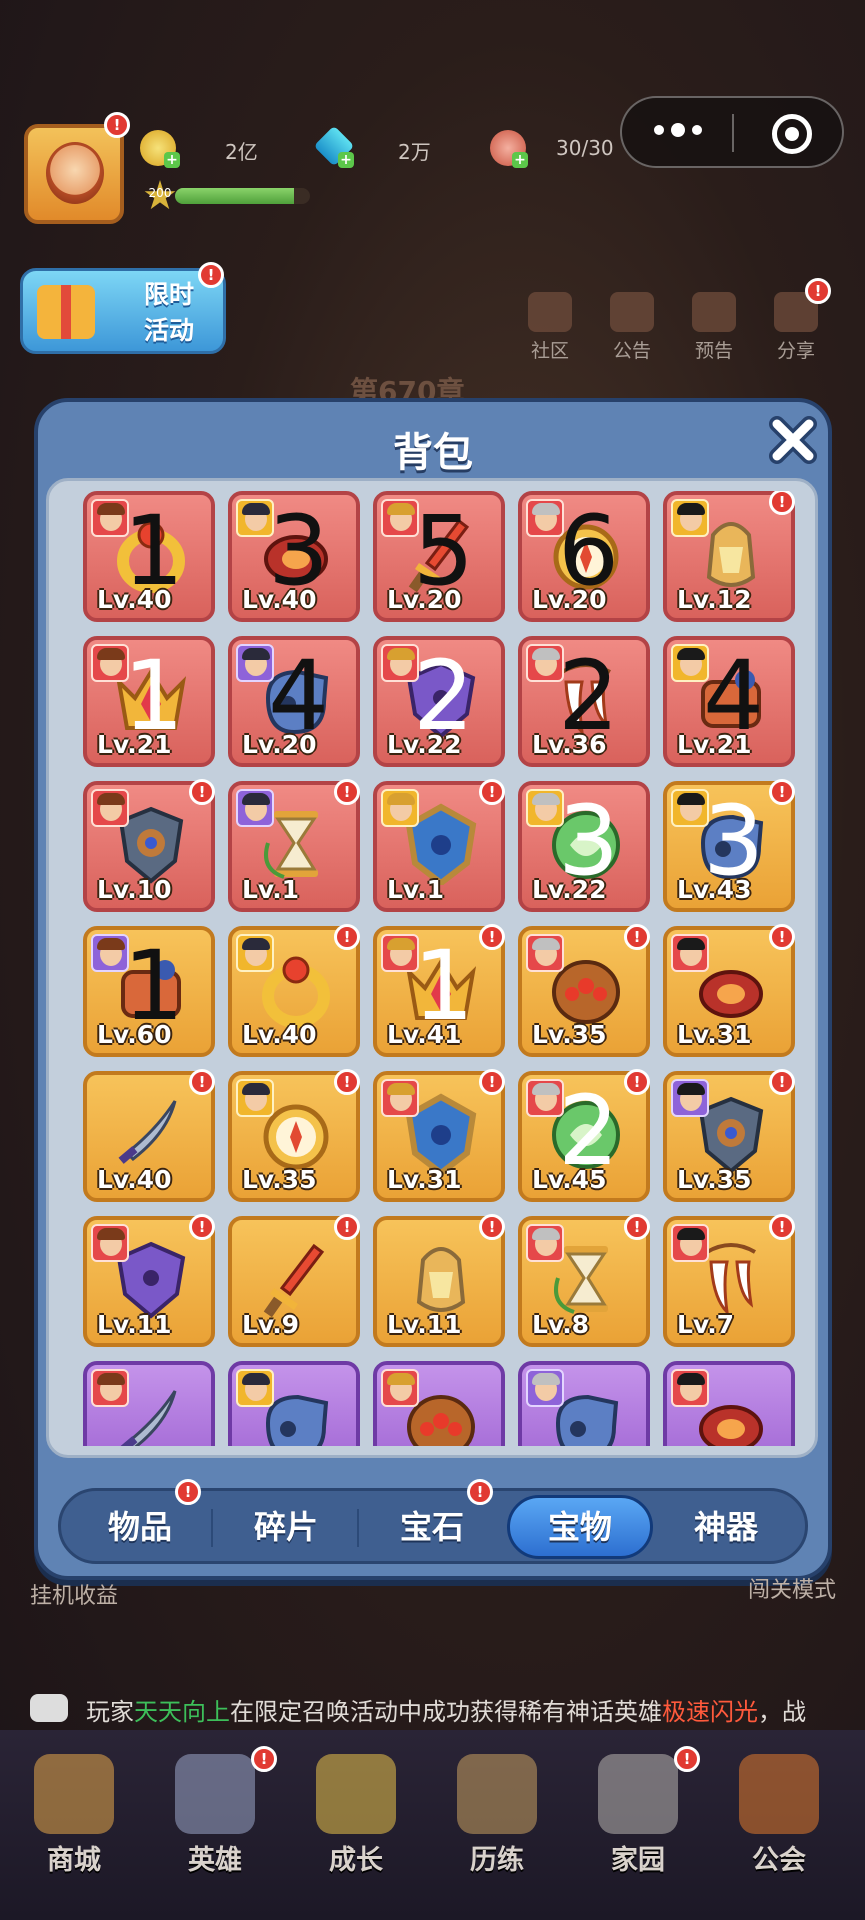  Describe the element at coordinates (172, 160) in the screenshot. I see `add-gold-button: +` at that location.